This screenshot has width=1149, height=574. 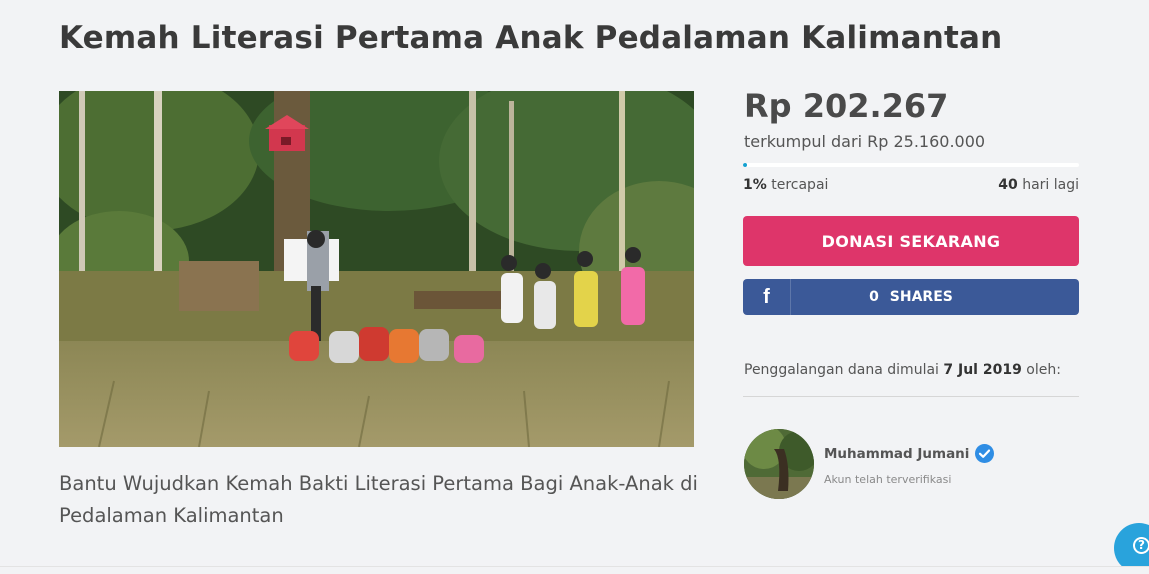 I want to click on days-suffix: hari lagi, so click(x=1050, y=185).